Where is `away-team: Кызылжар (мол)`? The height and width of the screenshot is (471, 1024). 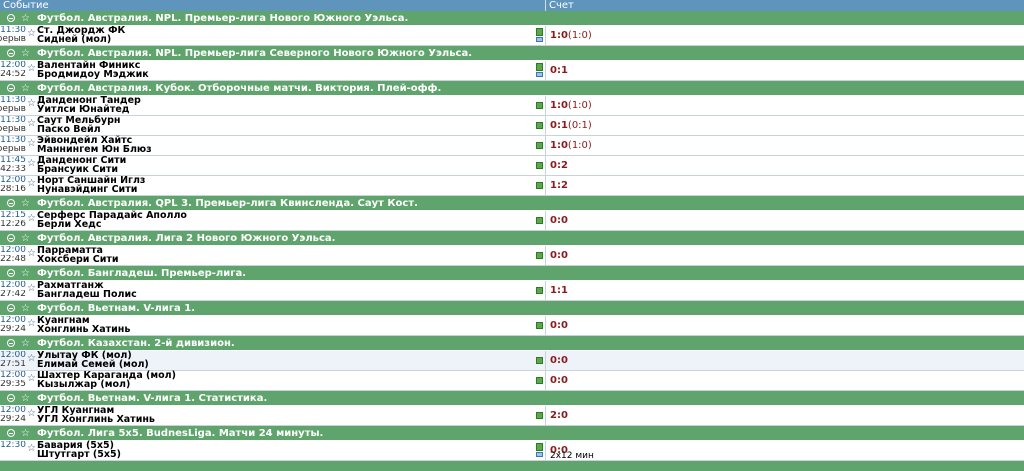
away-team: Кызылжар (мол) is located at coordinates (83, 385).